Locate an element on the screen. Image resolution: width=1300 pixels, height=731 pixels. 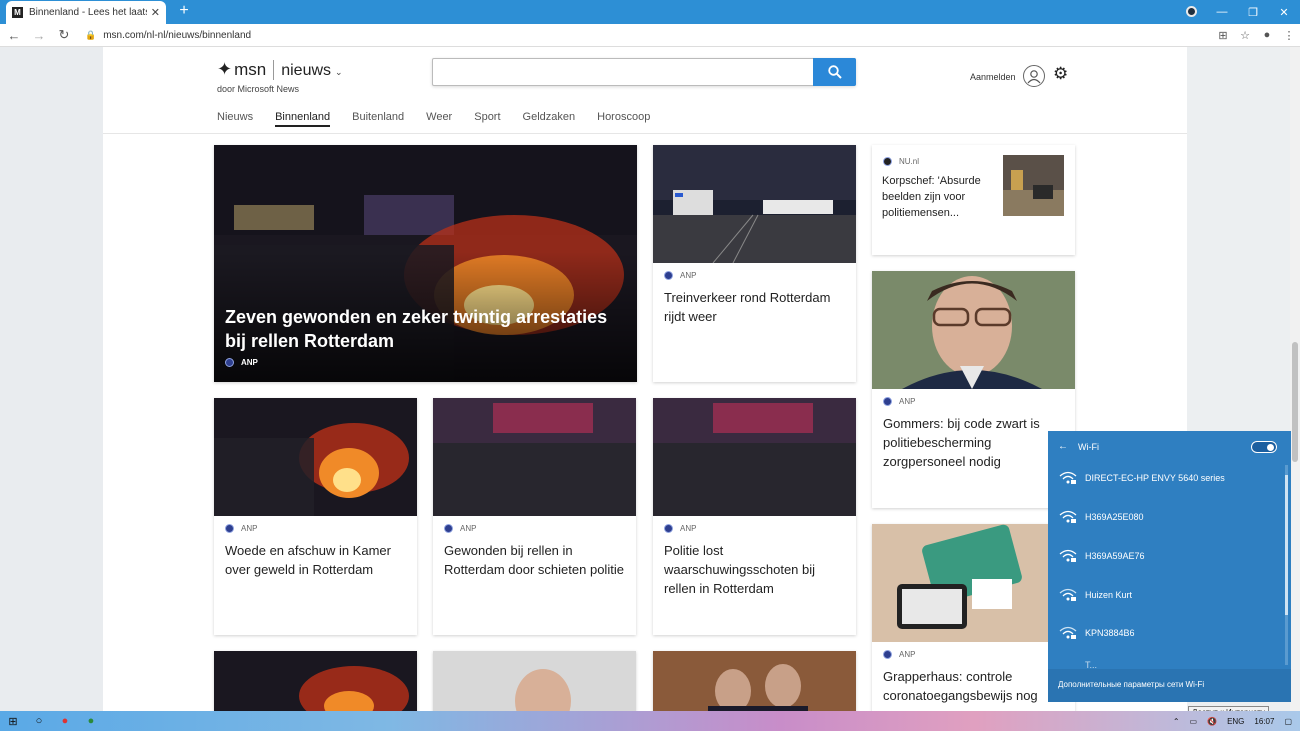
article-title: Treinverkeer rond Rotterdam rijdt weer is located at coordinates (756, 307).